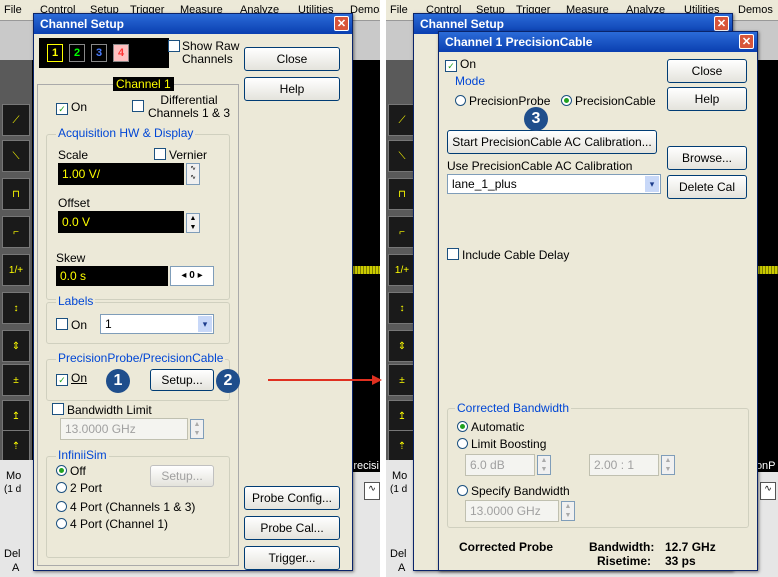 The width and height of the screenshot is (778, 577). I want to click on acquisition-group-label: Acquisition HW & Display, so click(126, 133).